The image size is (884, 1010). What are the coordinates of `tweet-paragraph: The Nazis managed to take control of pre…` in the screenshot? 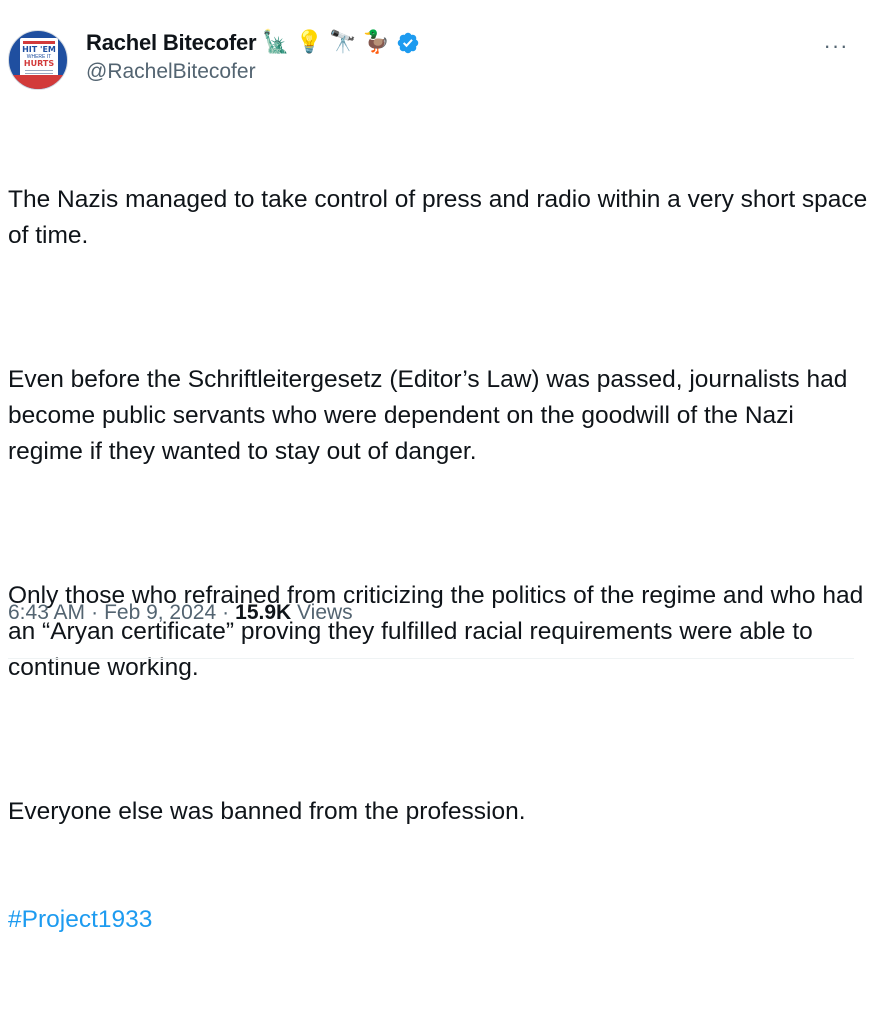 It's located at (441, 217).